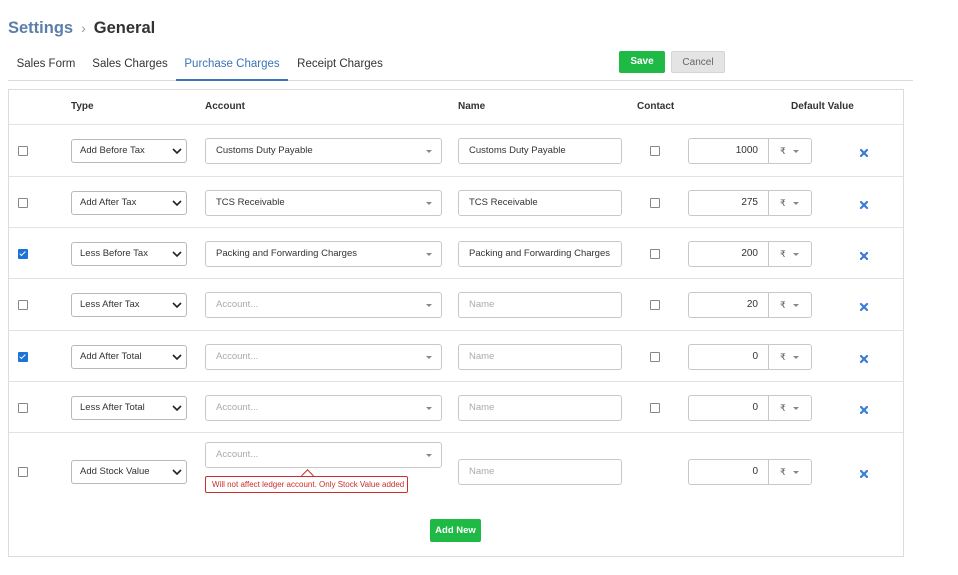 This screenshot has width=958, height=575. Describe the element at coordinates (130, 64) in the screenshot. I see `tab-sales-charges: Sales Charges` at that location.